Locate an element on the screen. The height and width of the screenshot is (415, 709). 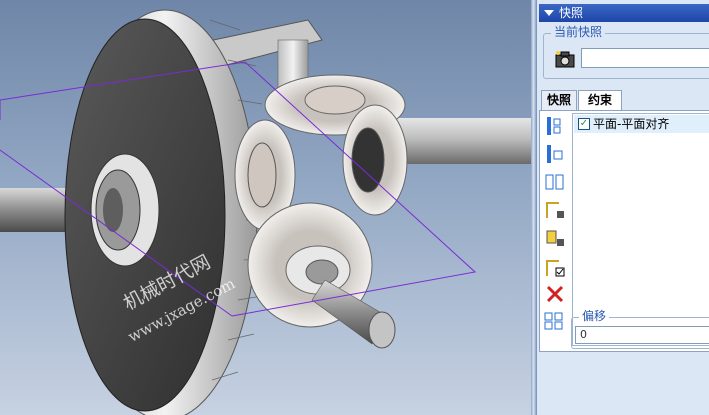
lock-part-icon is located at coordinates (555, 238).